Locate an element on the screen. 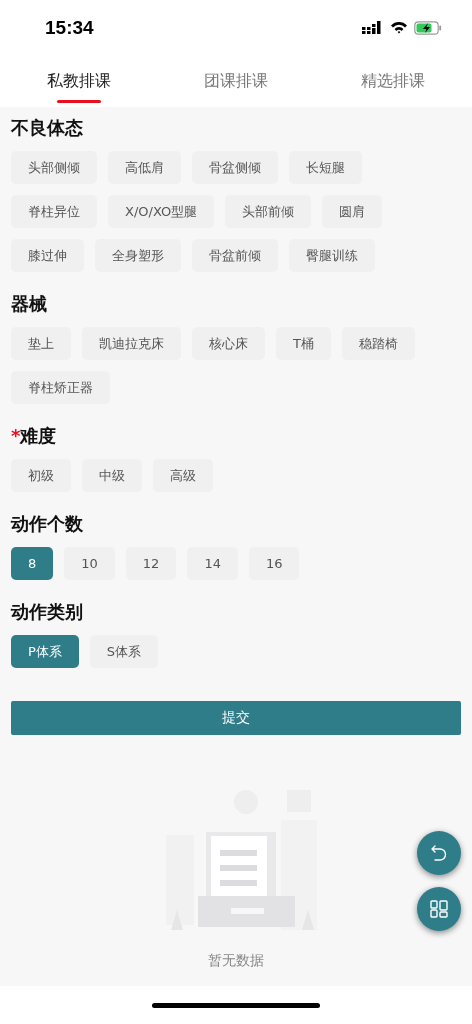  option-chip: 8 is located at coordinates (32, 563).